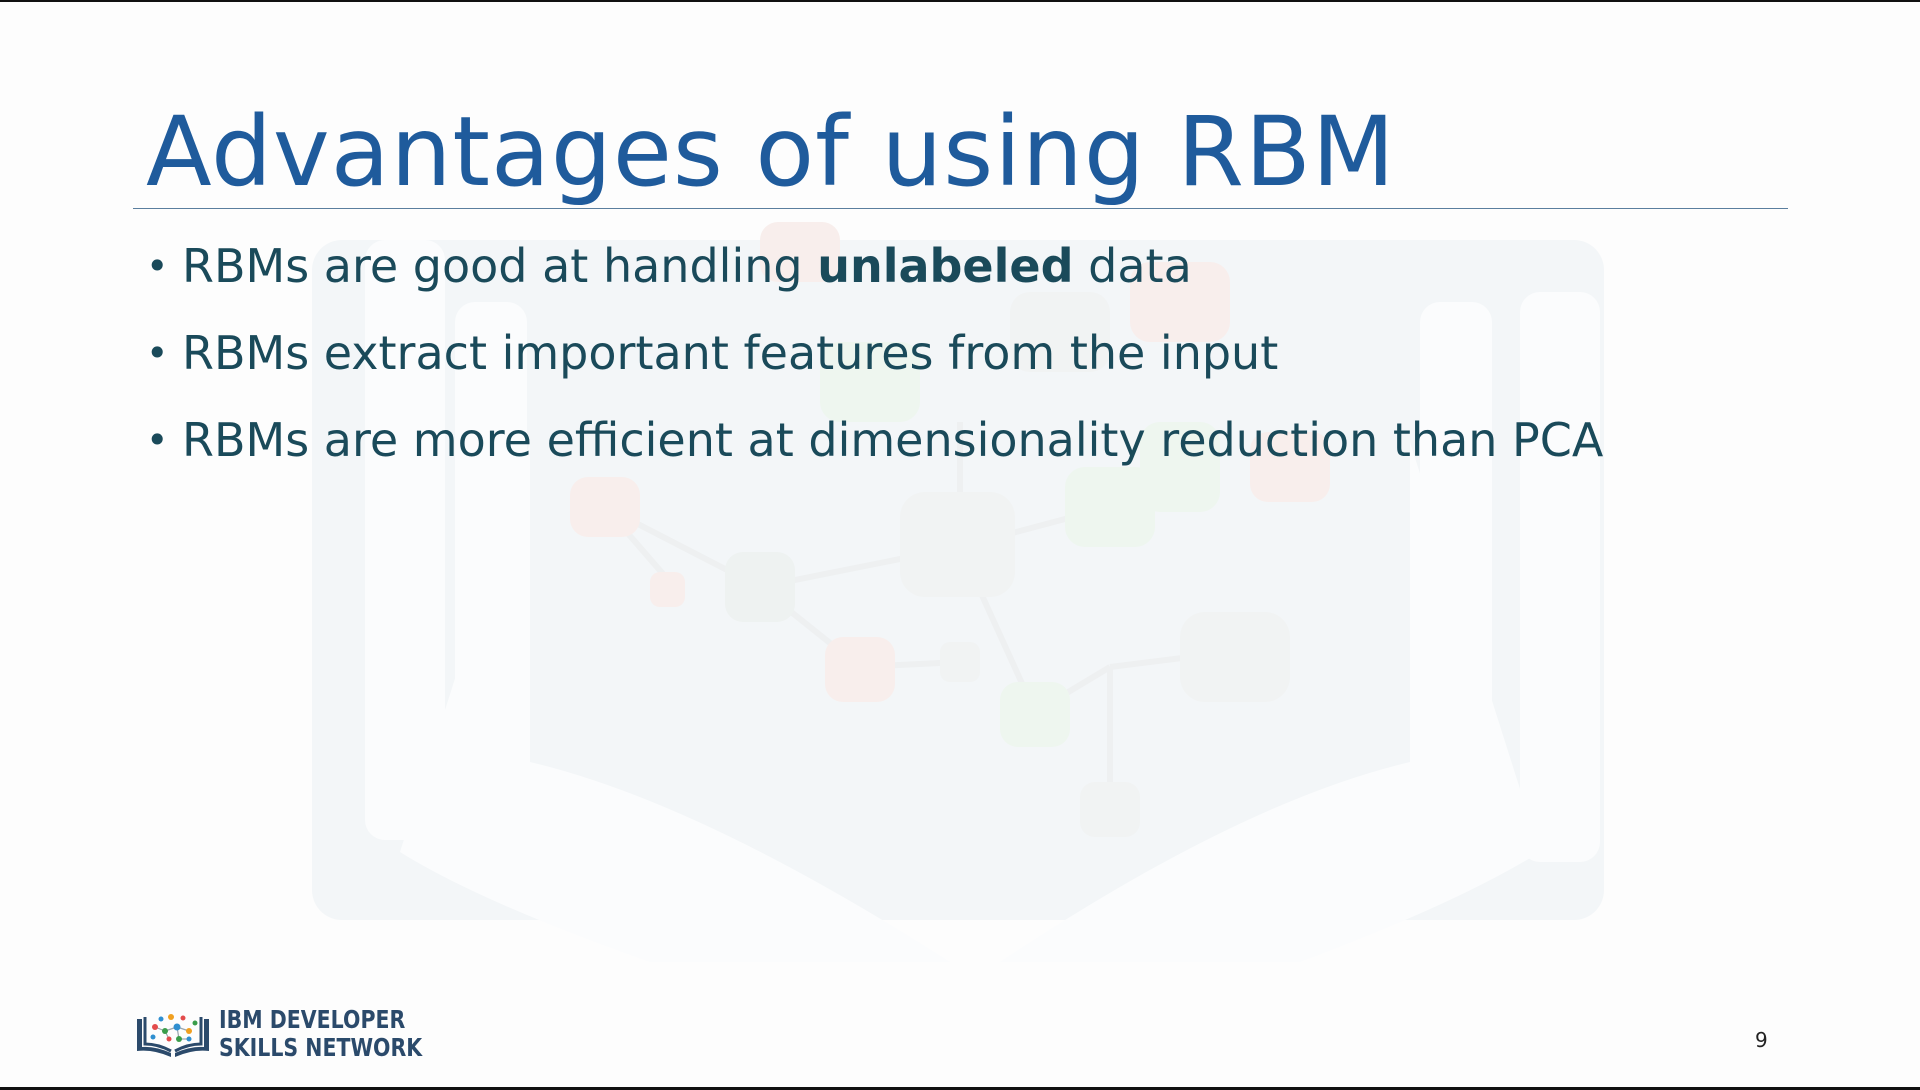 The width and height of the screenshot is (1920, 1090). I want to click on bullet-text-tail: data, so click(1132, 266).